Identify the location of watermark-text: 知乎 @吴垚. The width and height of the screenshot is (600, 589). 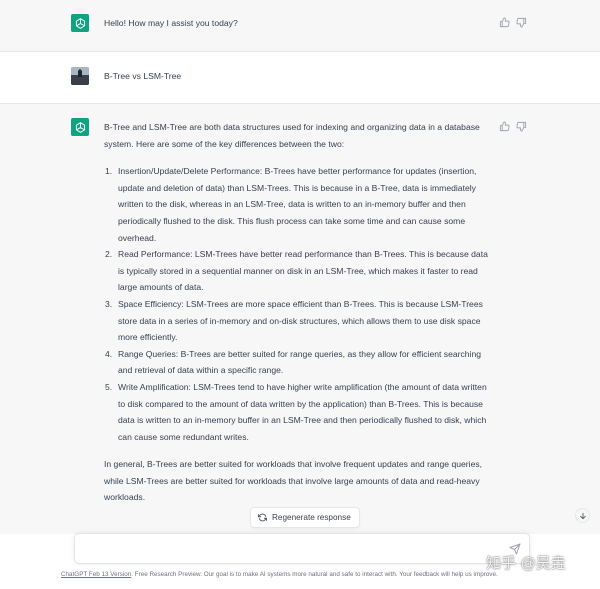
(526, 563).